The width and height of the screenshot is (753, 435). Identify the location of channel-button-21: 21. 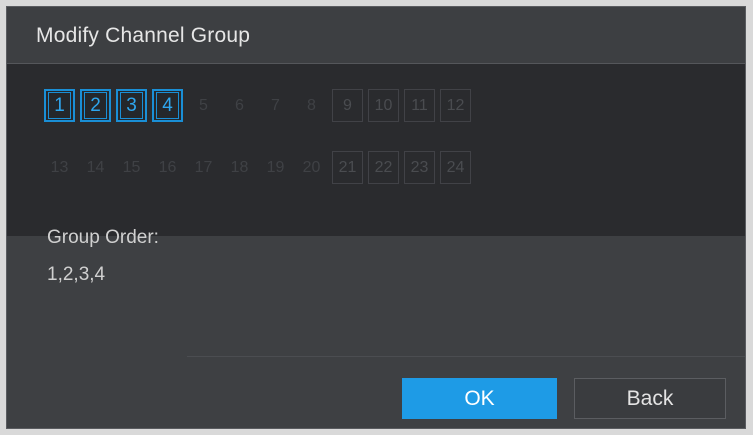
(347, 167).